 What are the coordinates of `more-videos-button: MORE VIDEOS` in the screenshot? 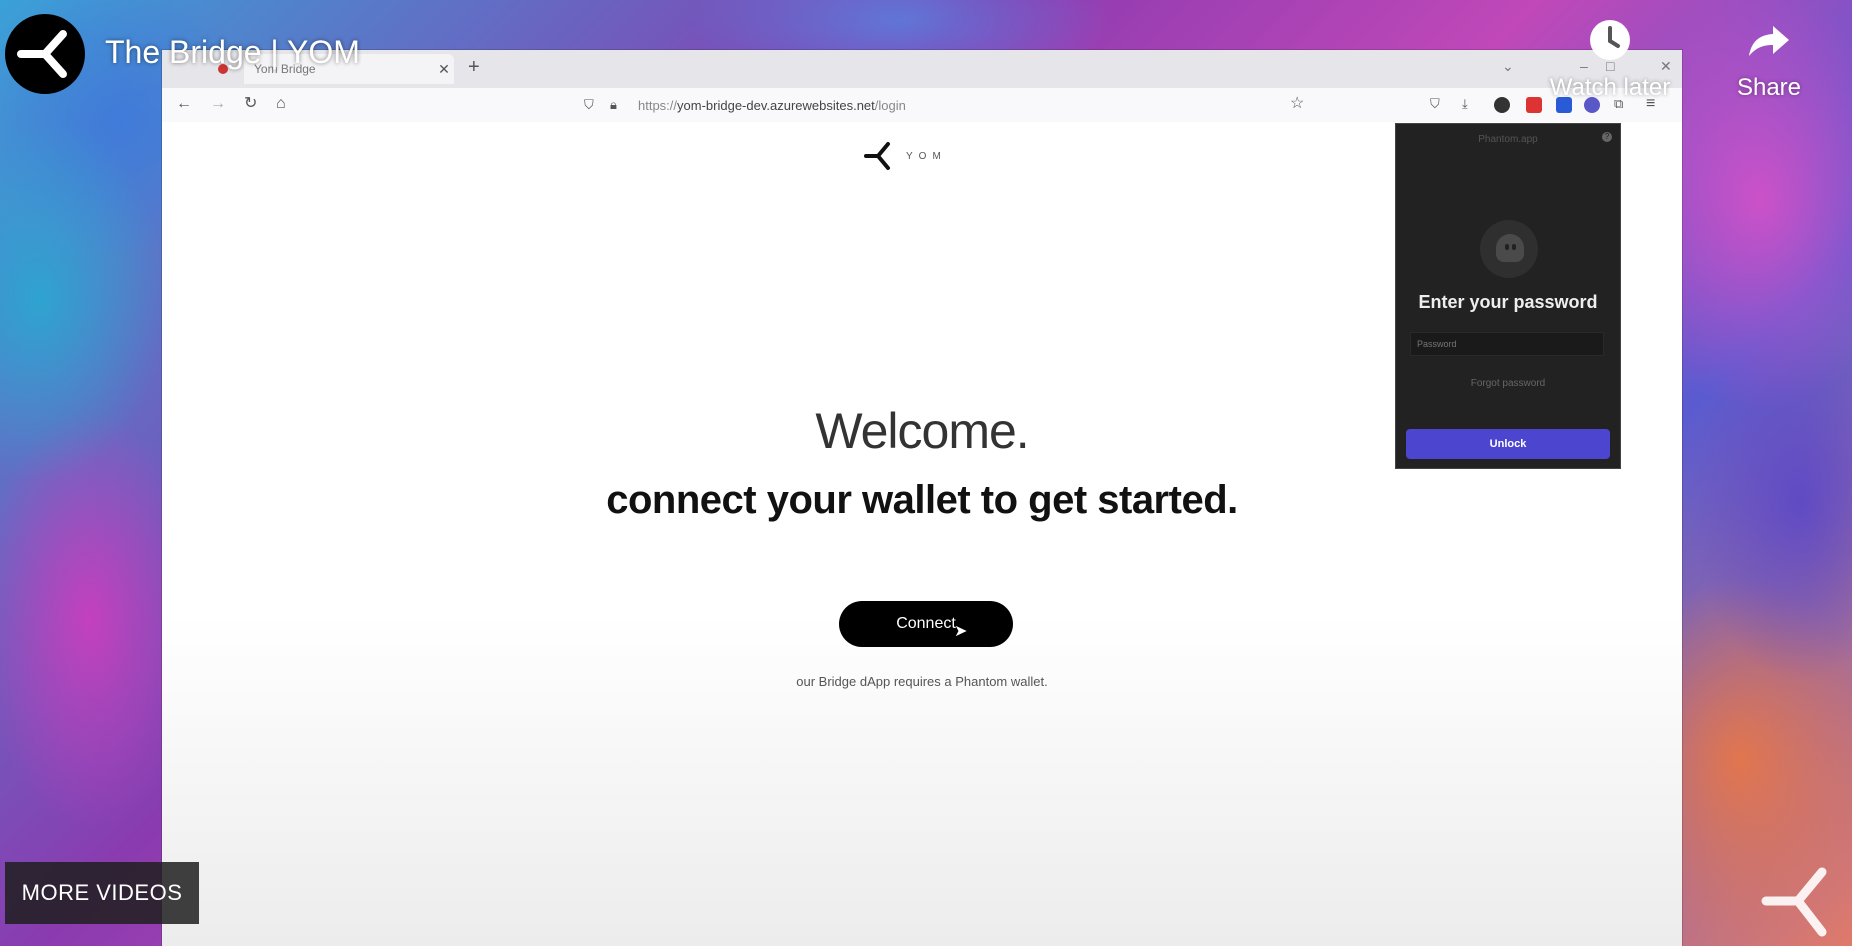 It's located at (102, 893).